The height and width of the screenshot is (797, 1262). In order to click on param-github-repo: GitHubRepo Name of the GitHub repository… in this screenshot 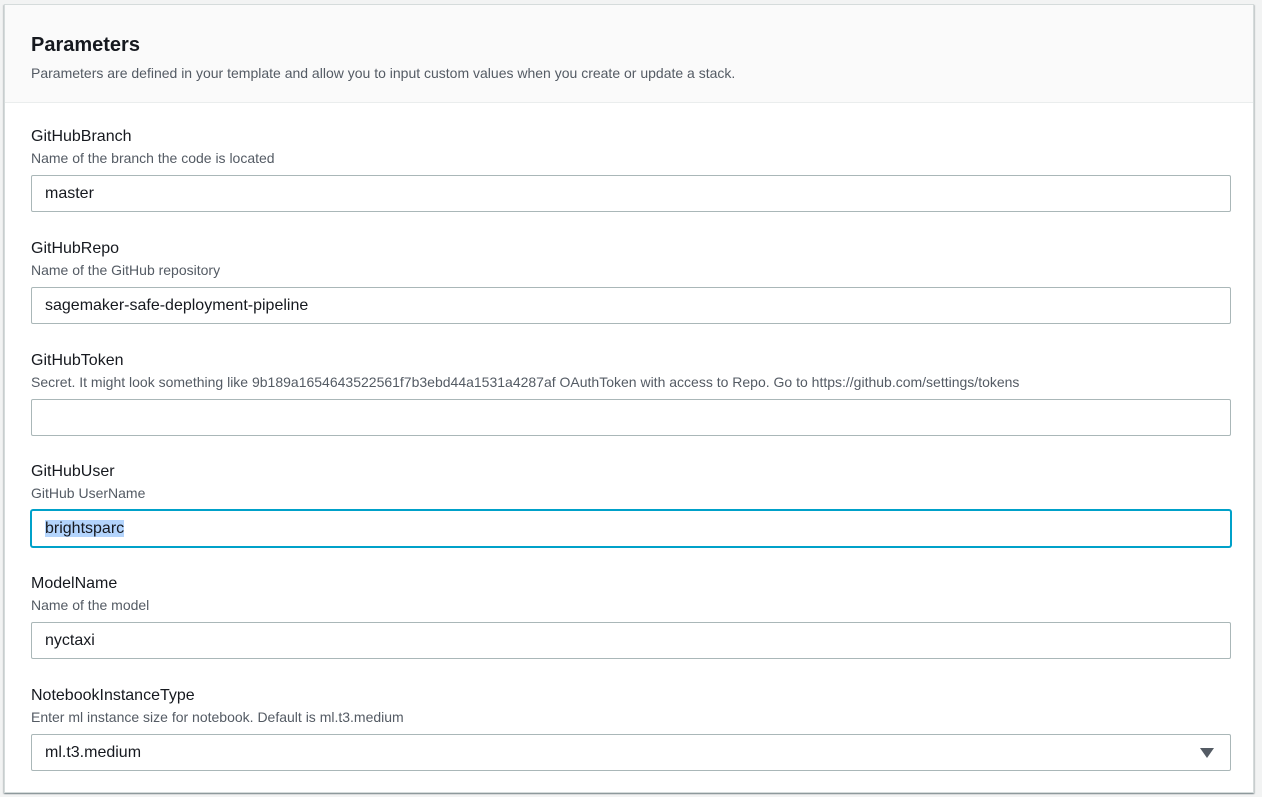, I will do `click(631, 281)`.